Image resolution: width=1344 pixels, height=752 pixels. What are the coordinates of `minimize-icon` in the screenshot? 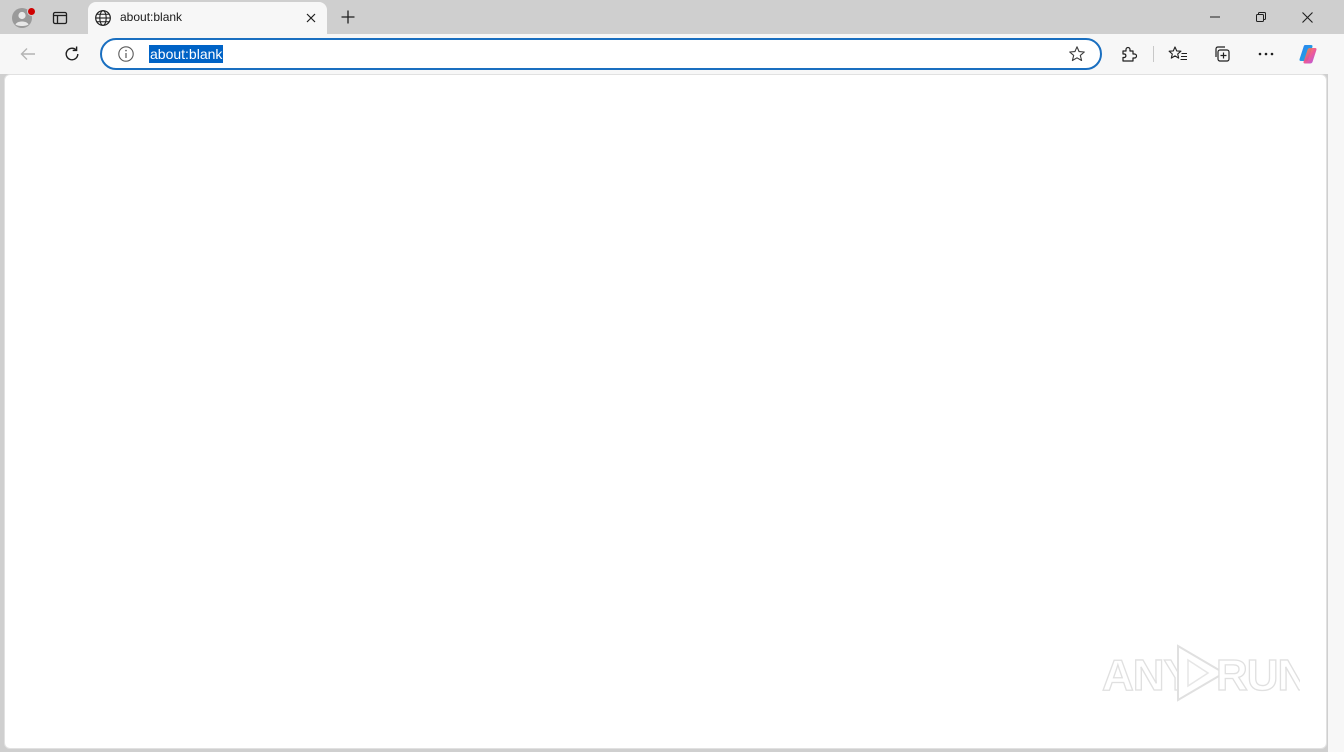 It's located at (1215, 17).